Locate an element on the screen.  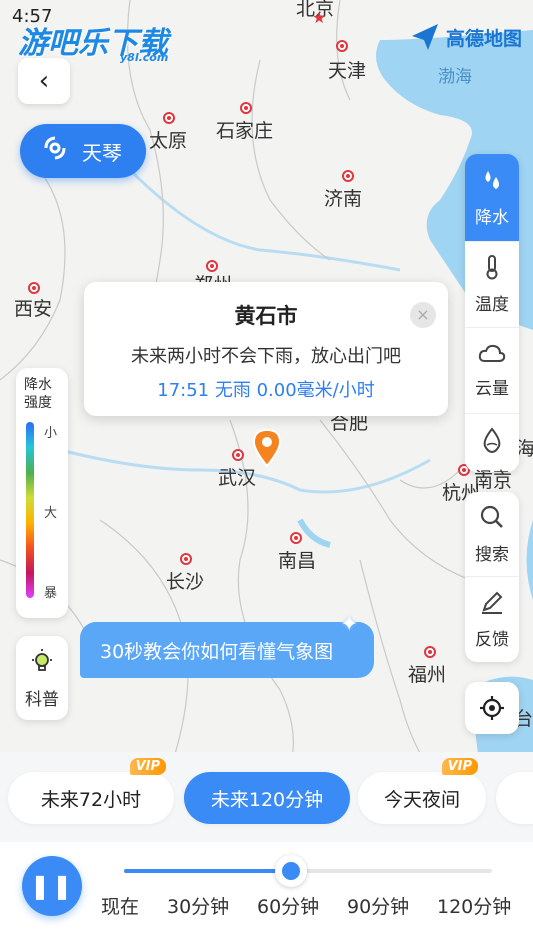
city-jinan: 济南 is located at coordinates (343, 190).